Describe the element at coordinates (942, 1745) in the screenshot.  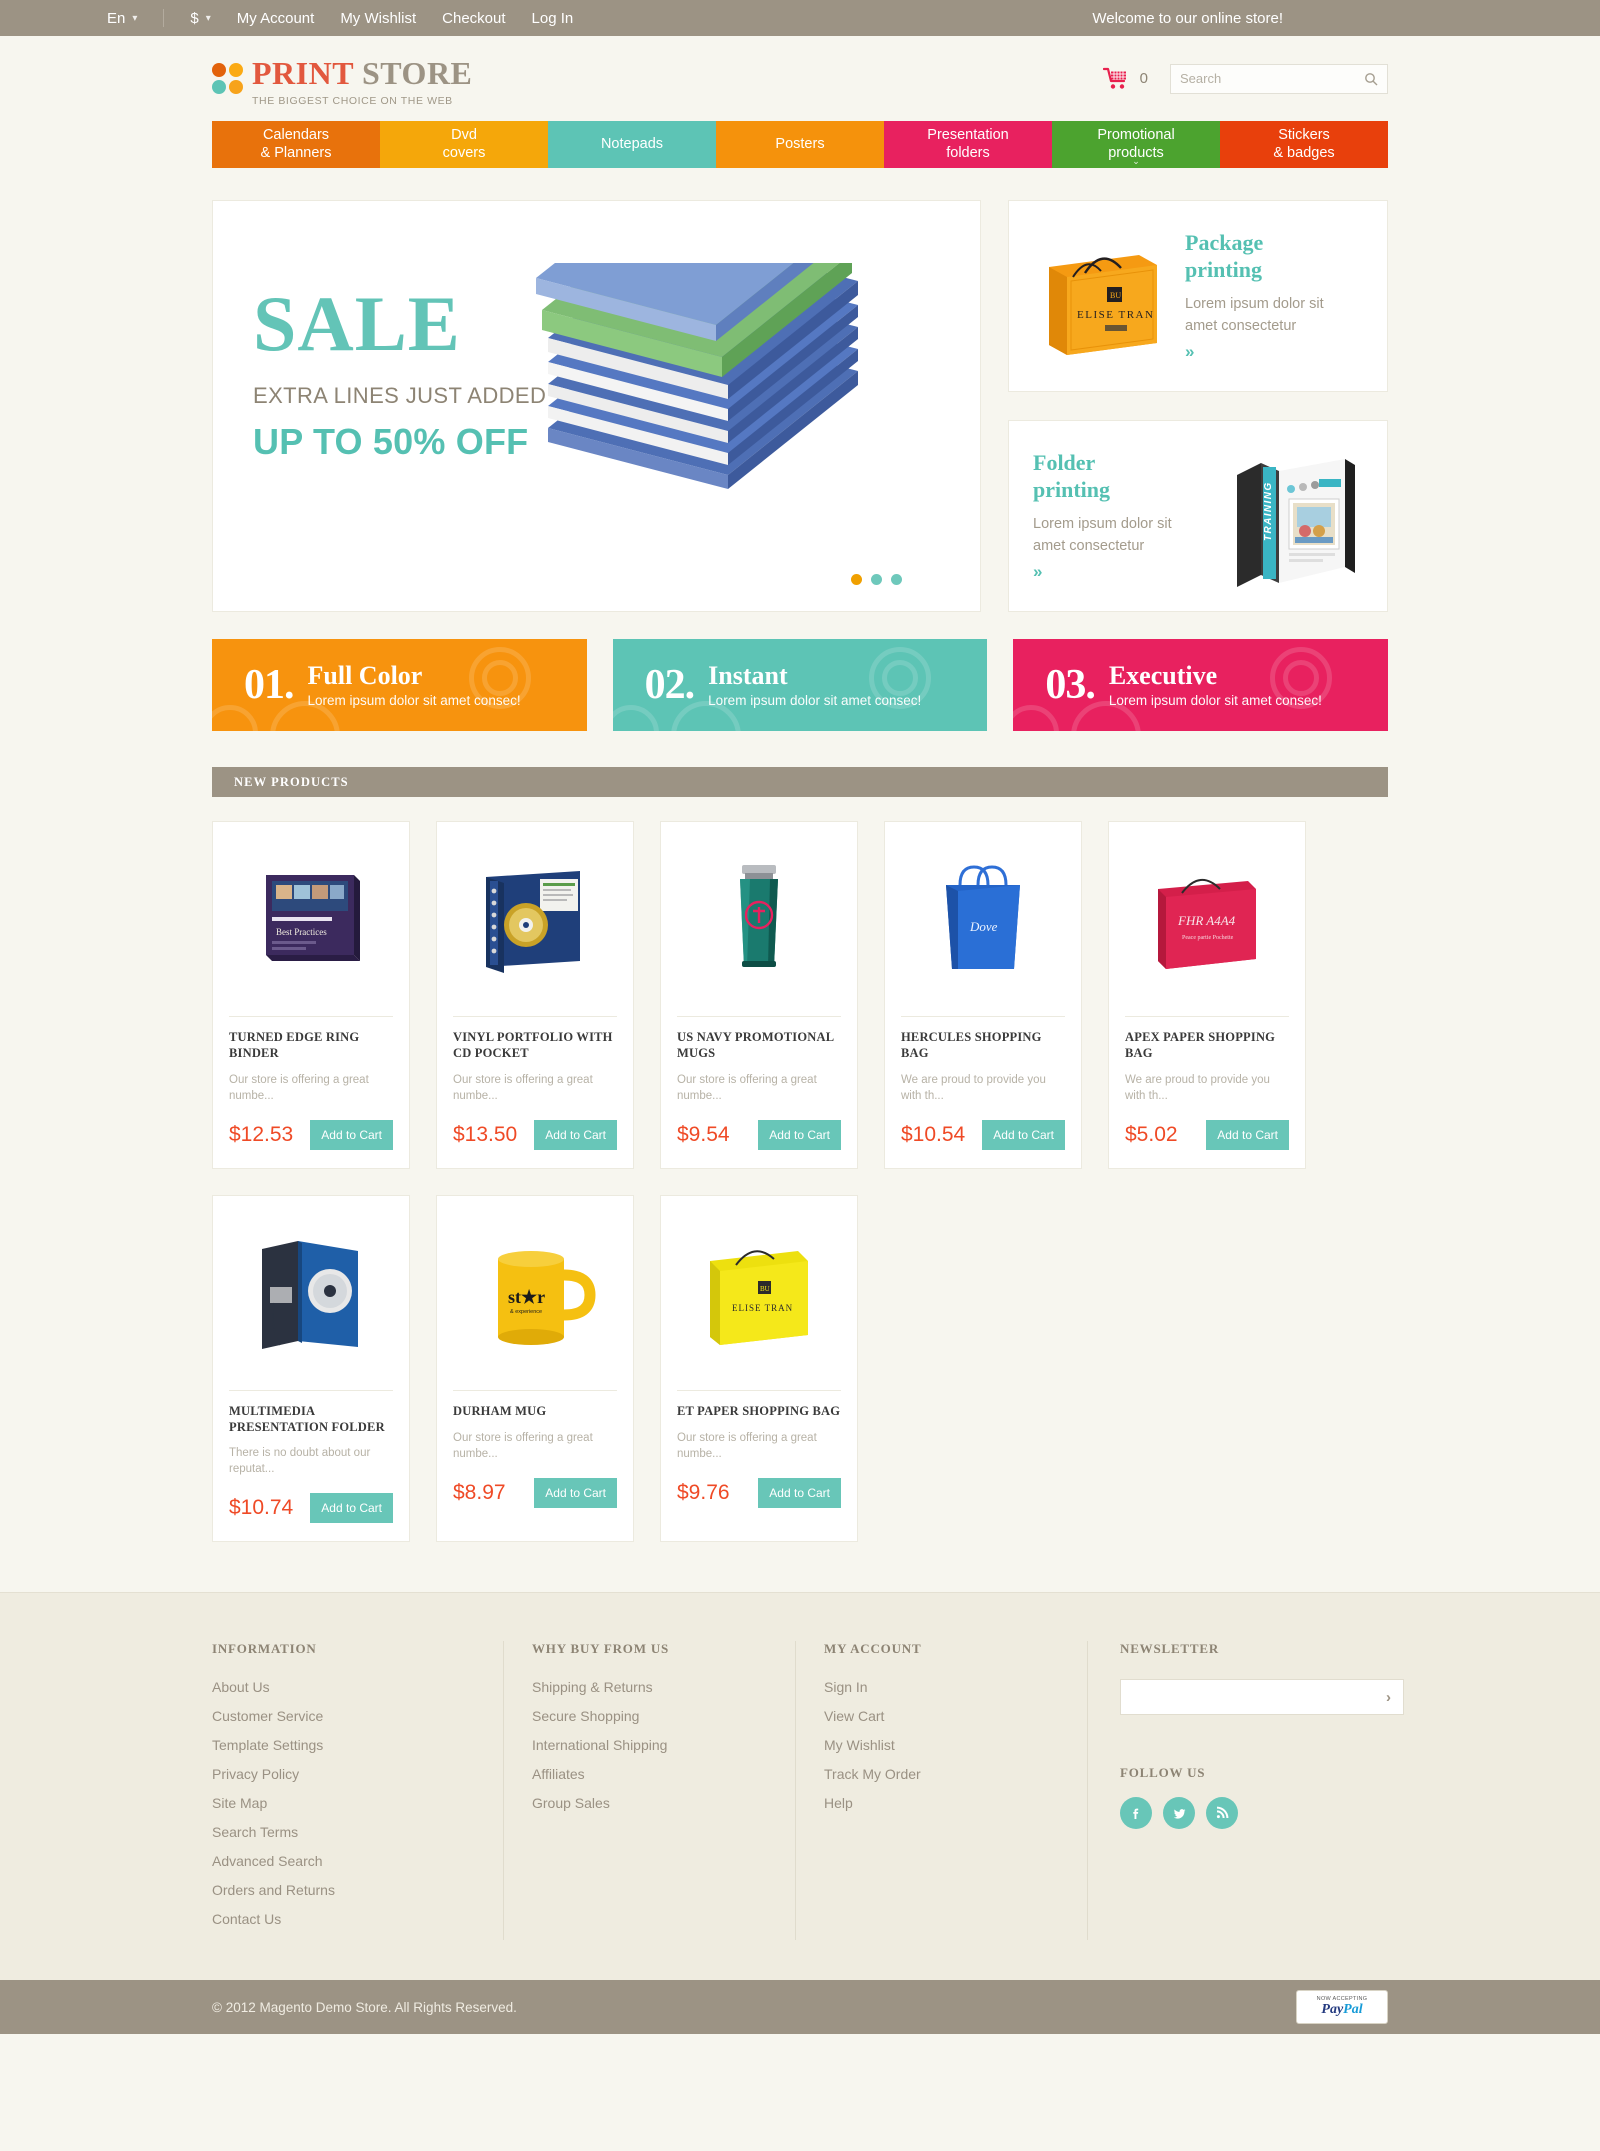
I see `footer-link: My Wishlist` at that location.